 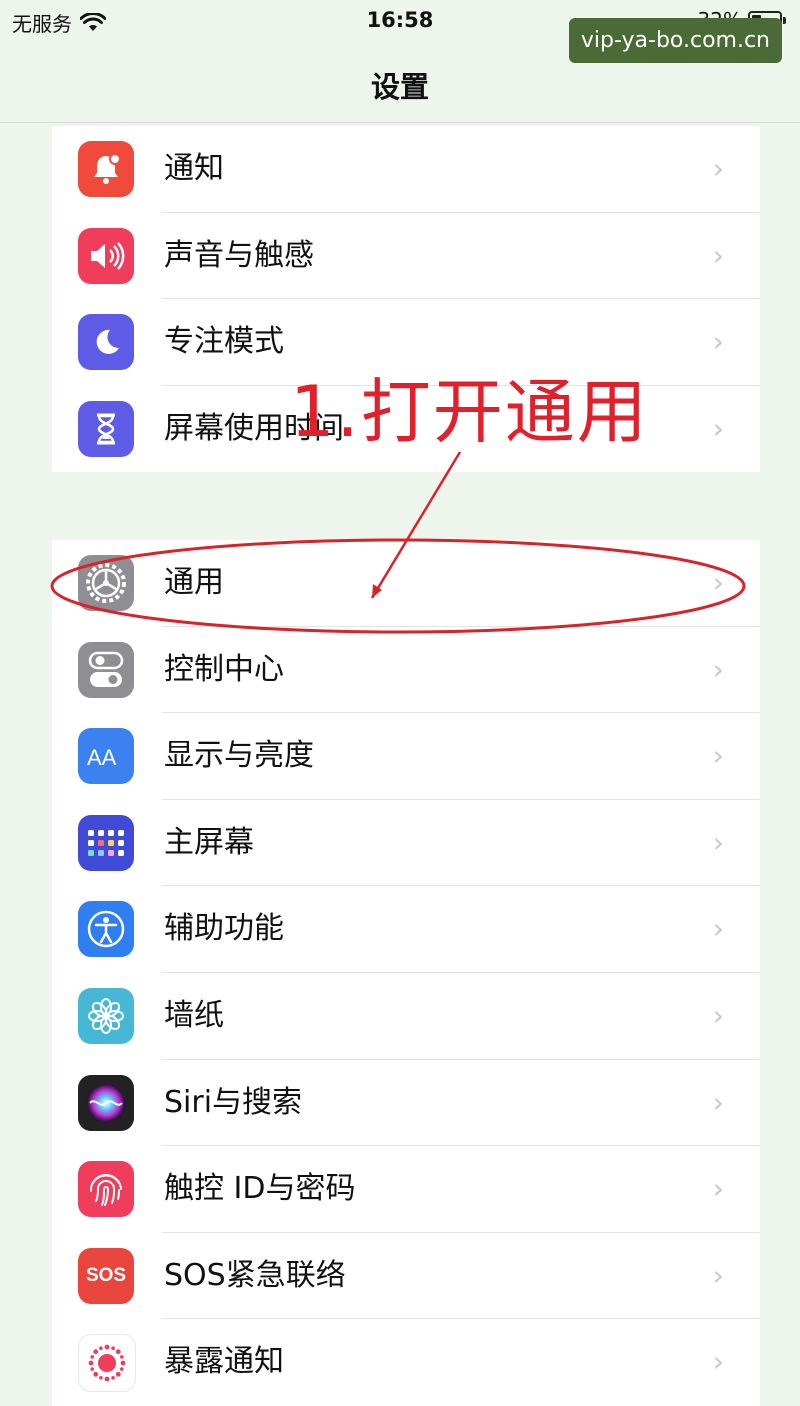 I want to click on annotation-arrow, so click(x=416, y=525).